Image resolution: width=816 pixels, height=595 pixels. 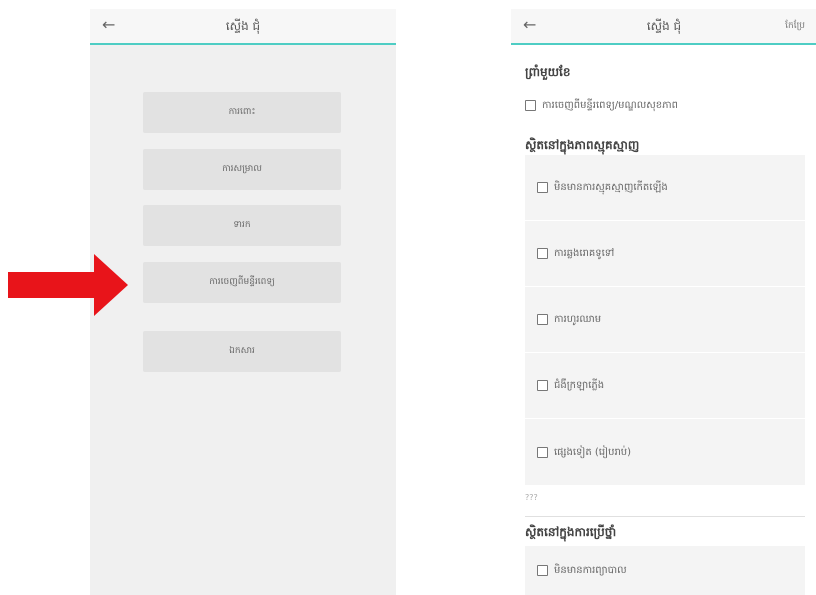 What do you see at coordinates (611, 187) in the screenshot?
I see `checkbox-label: មិនមានការស្មុគស្មាញកើតឡើង` at bounding box center [611, 187].